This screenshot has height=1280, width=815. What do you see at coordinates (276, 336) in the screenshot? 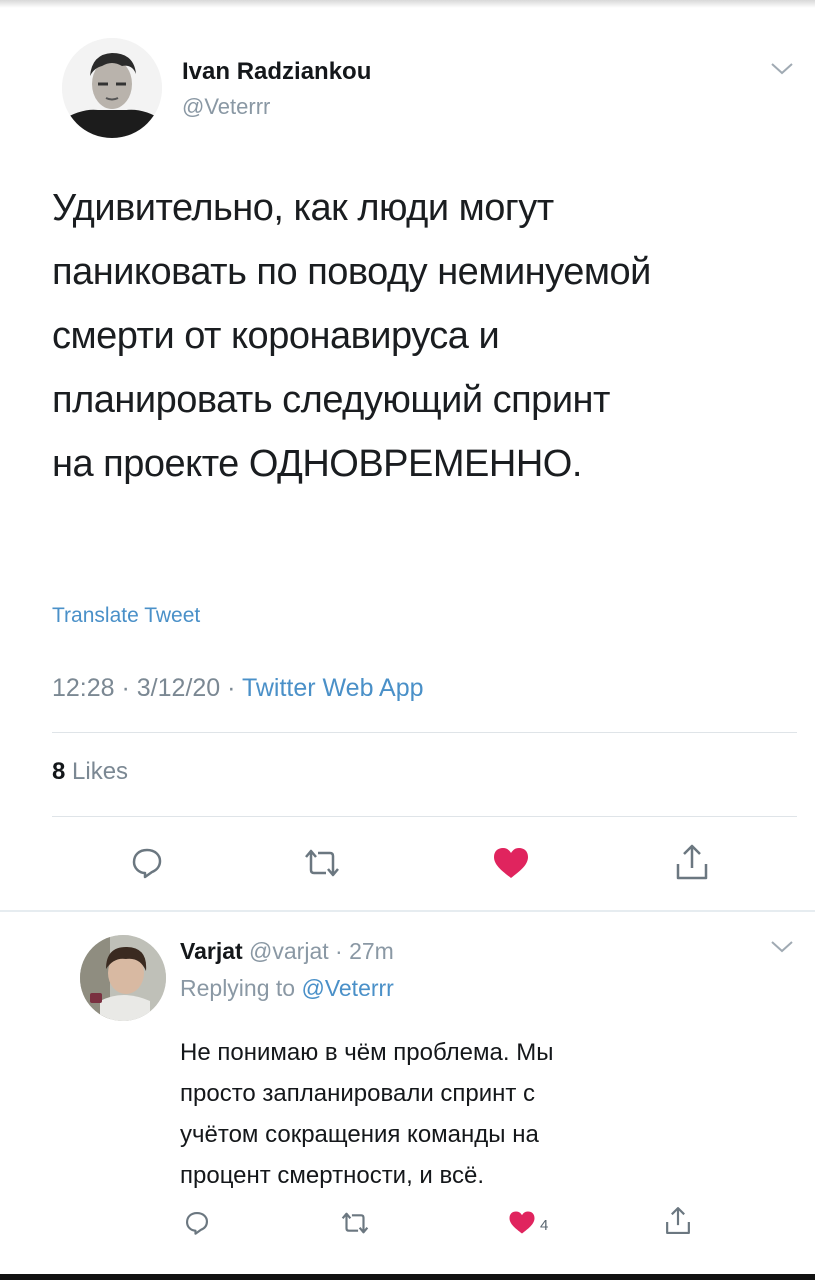
I see `tweet-text-line: смерти от коронавируса и` at bounding box center [276, 336].